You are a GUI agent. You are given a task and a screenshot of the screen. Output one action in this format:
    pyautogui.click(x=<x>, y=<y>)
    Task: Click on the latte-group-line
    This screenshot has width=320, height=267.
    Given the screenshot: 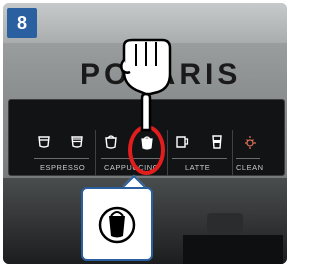 What is the action you would take?
    pyautogui.click(x=199, y=158)
    